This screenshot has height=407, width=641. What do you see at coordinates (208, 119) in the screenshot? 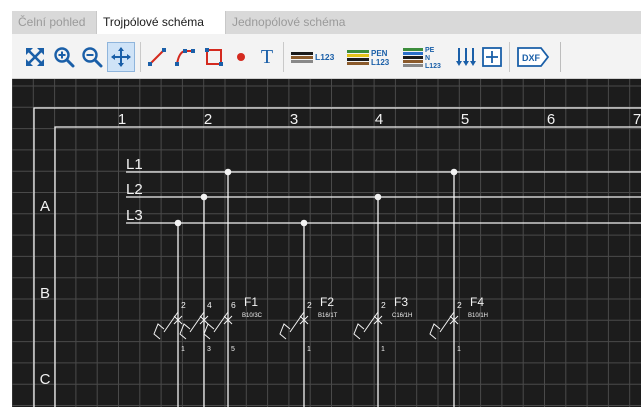
I see `column-label: 2` at bounding box center [208, 119].